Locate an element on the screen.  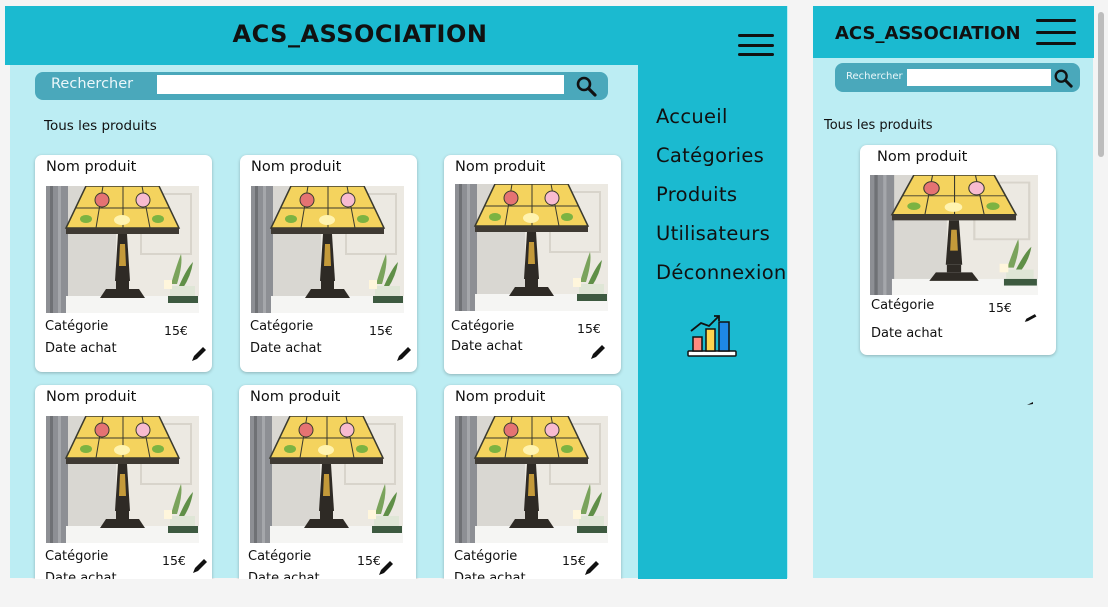
menu-item-utilisateurs: Utilisateurs is located at coordinates (713, 233).